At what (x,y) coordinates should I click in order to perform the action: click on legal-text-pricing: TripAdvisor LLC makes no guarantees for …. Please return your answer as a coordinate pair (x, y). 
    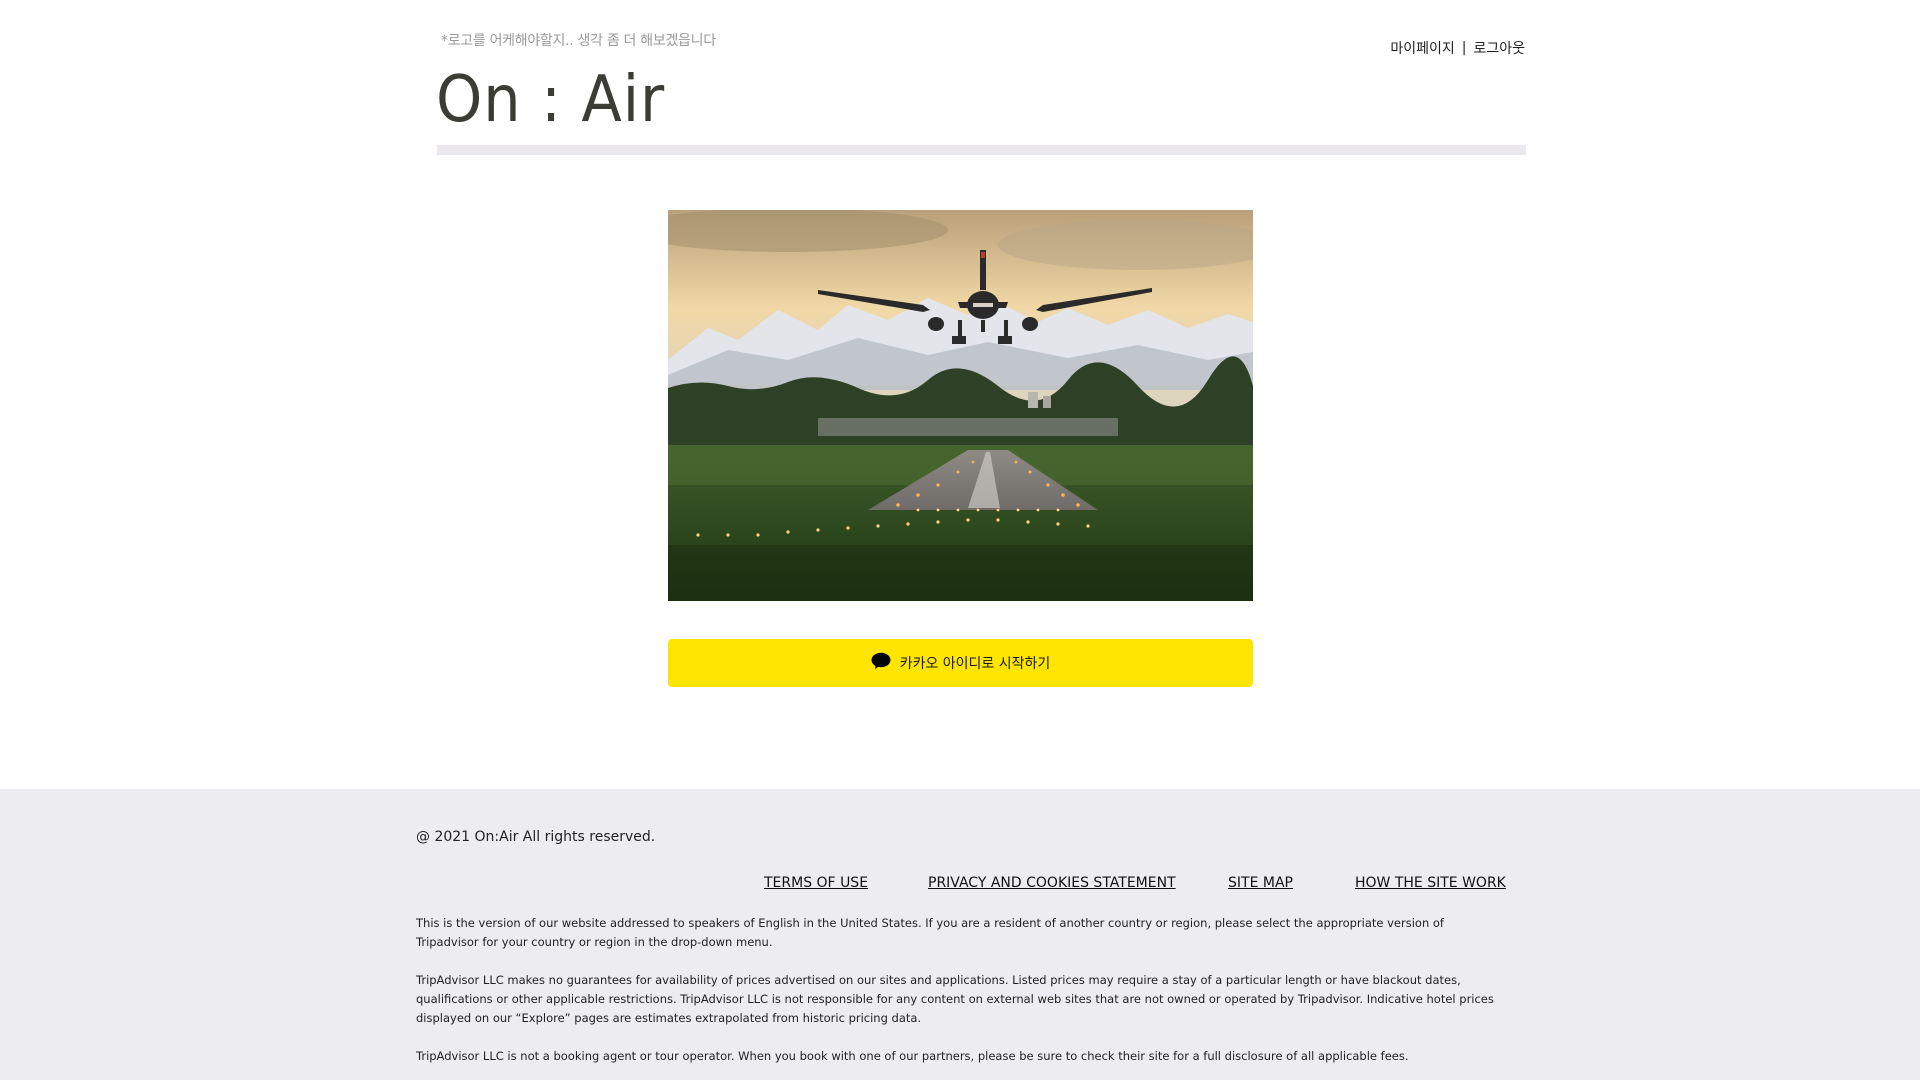
    Looking at the image, I should click on (955, 999).